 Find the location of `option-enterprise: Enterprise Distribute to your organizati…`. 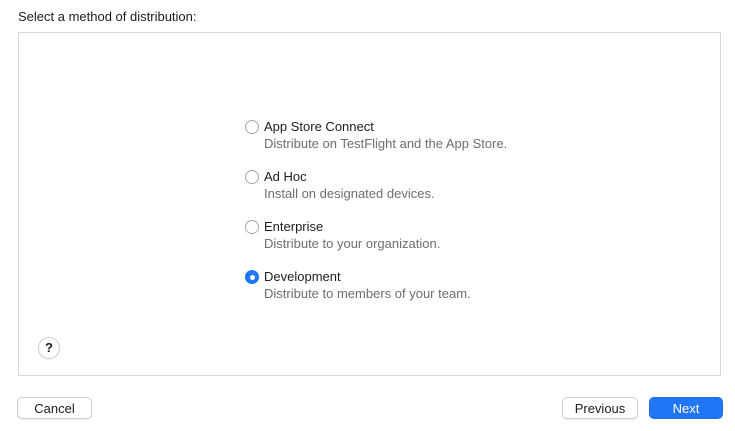

option-enterprise: Enterprise Distribute to your organizati… is located at coordinates (376, 244).